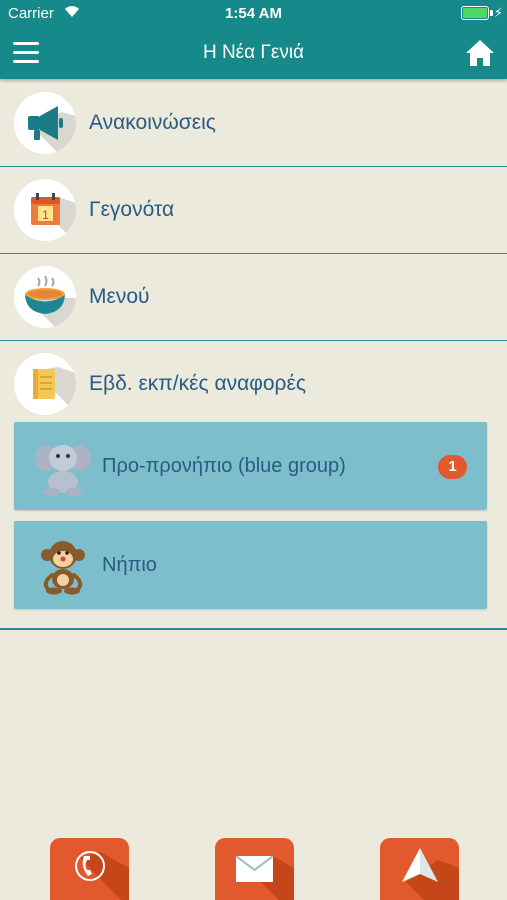  Describe the element at coordinates (132, 209) in the screenshot. I see `events-label: Γεγονότα` at that location.